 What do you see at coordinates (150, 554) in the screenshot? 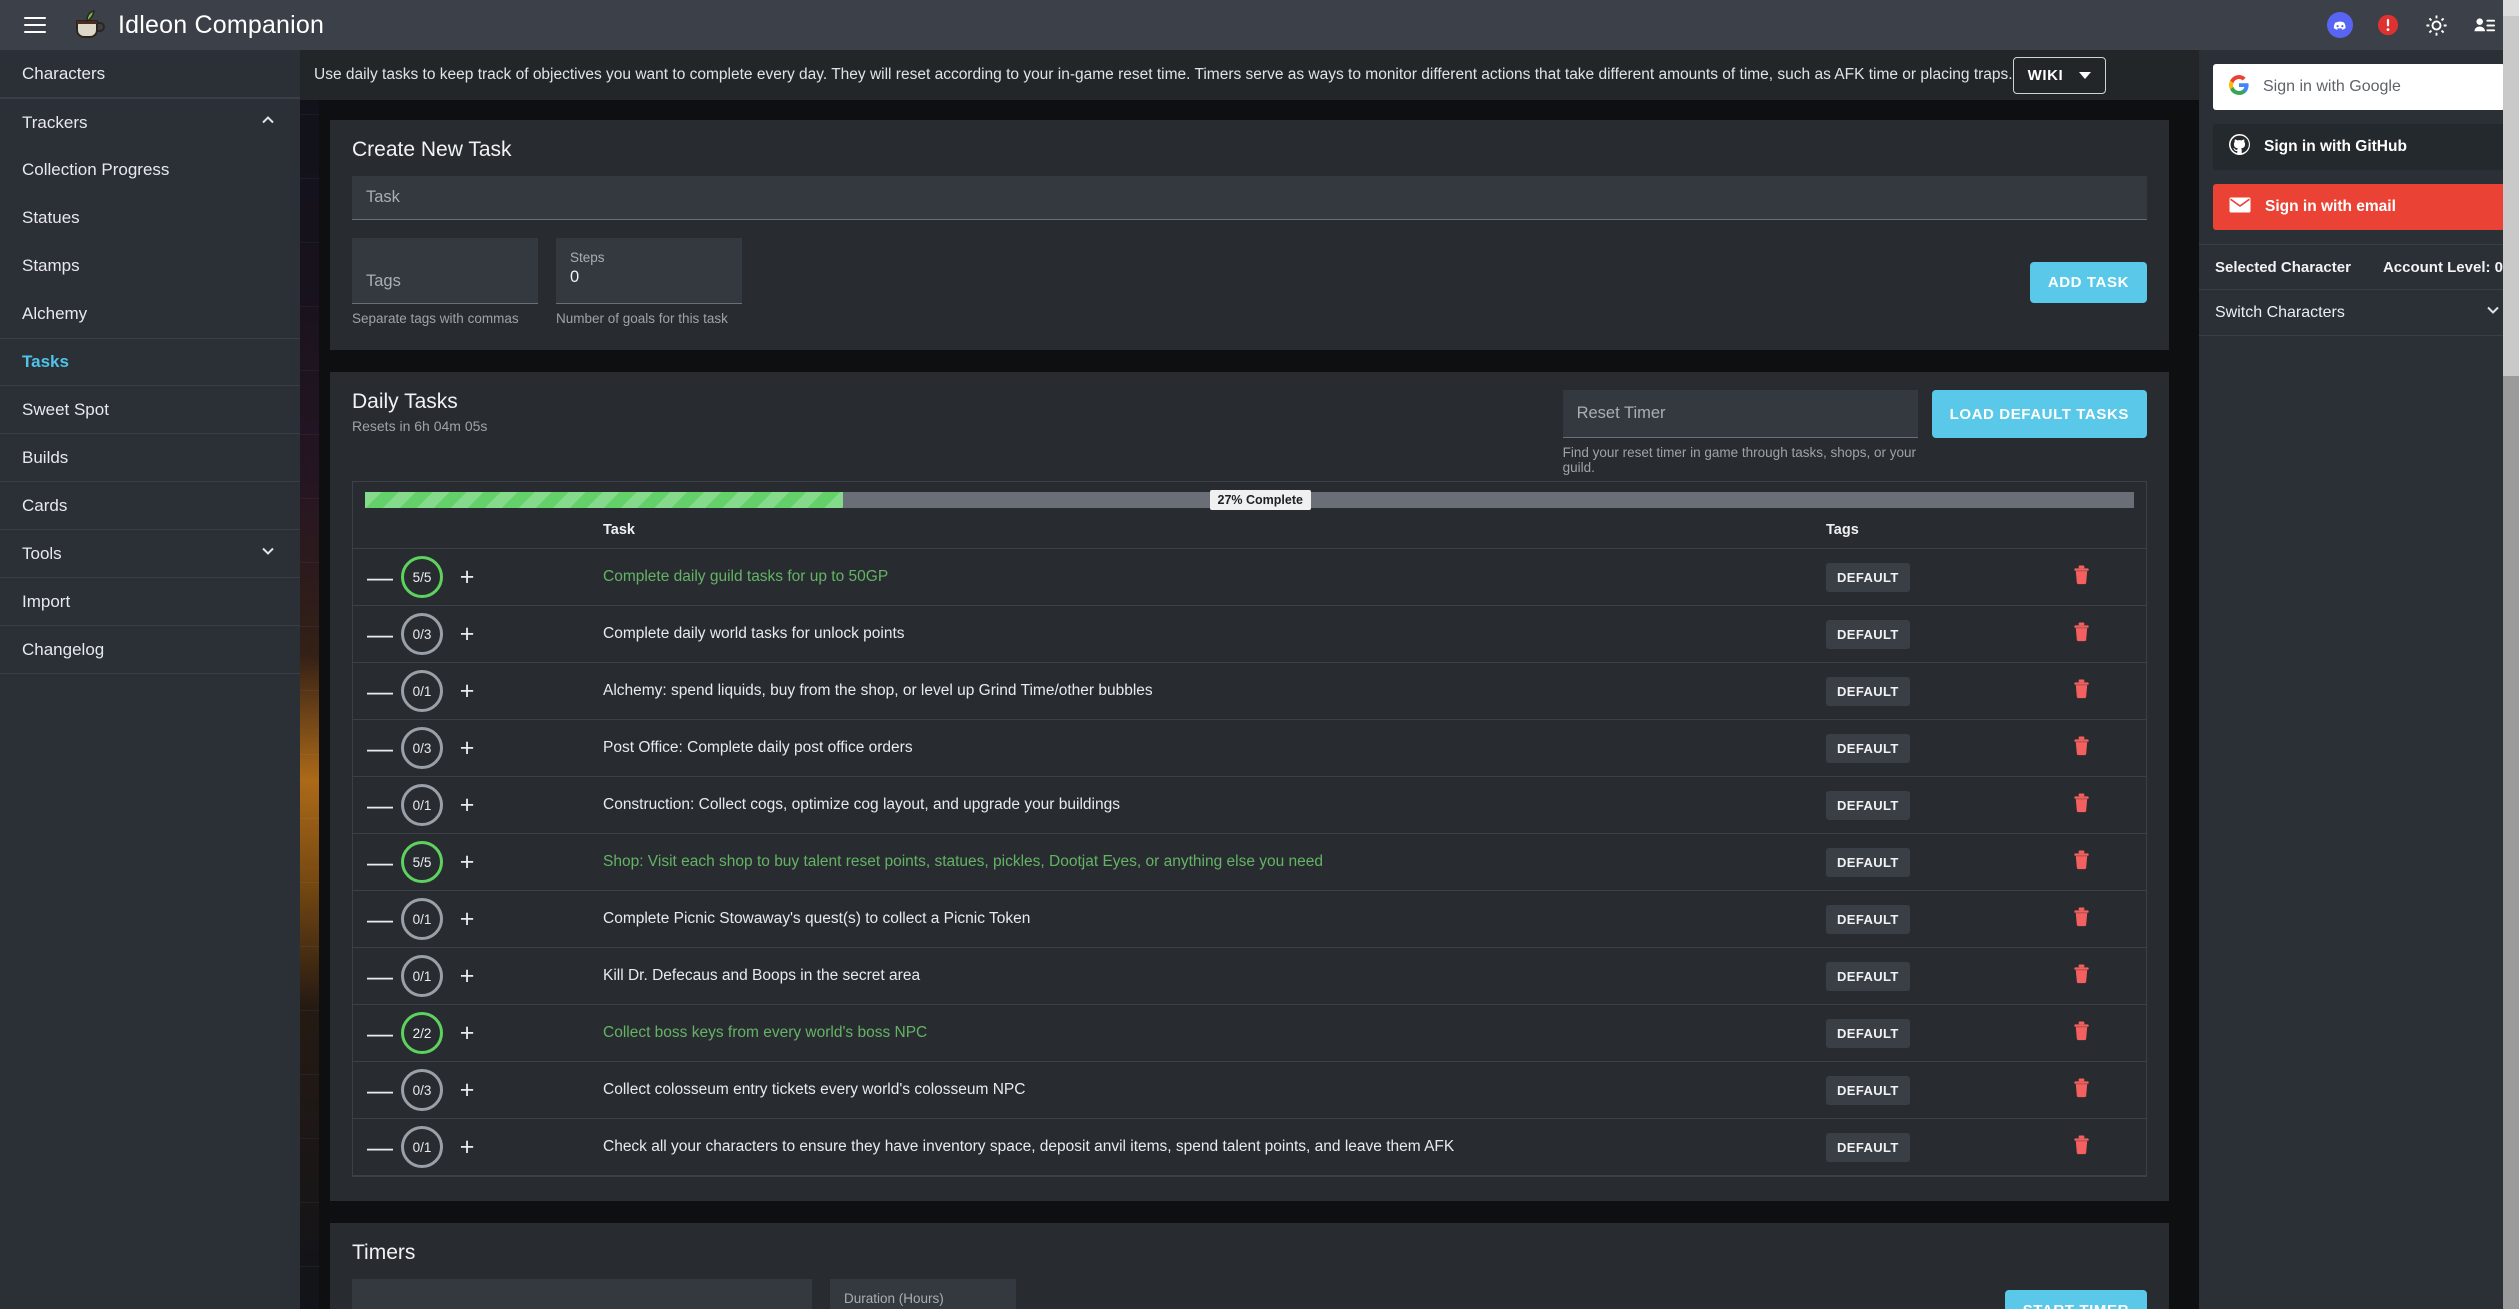
I see `sidebar-group-tools: Tools` at bounding box center [150, 554].